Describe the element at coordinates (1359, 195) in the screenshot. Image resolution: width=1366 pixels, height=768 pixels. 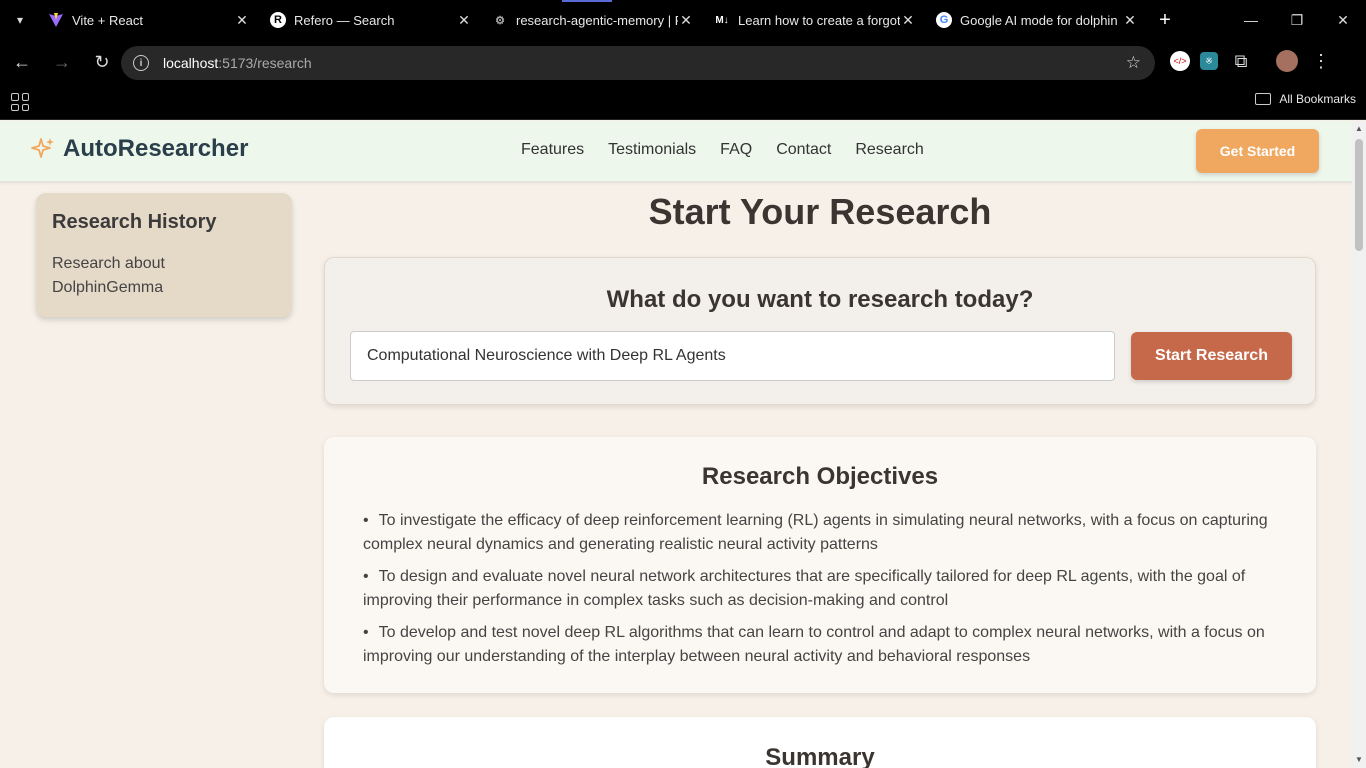
I see `scrollbar-thumb` at that location.